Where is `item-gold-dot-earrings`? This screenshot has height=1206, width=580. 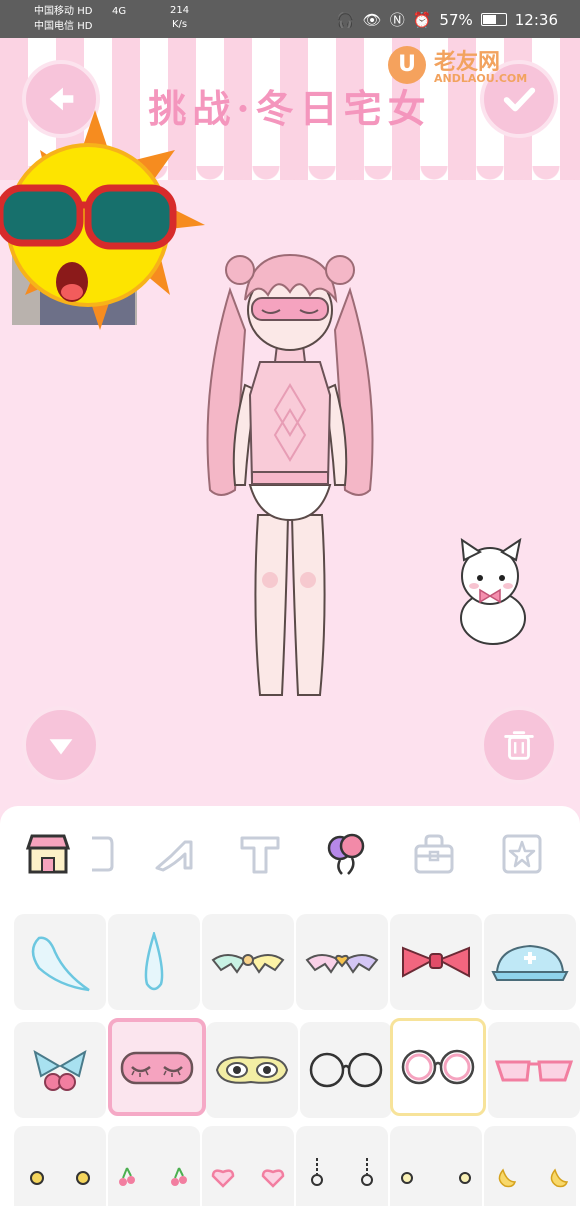 item-gold-dot-earrings is located at coordinates (436, 1166).